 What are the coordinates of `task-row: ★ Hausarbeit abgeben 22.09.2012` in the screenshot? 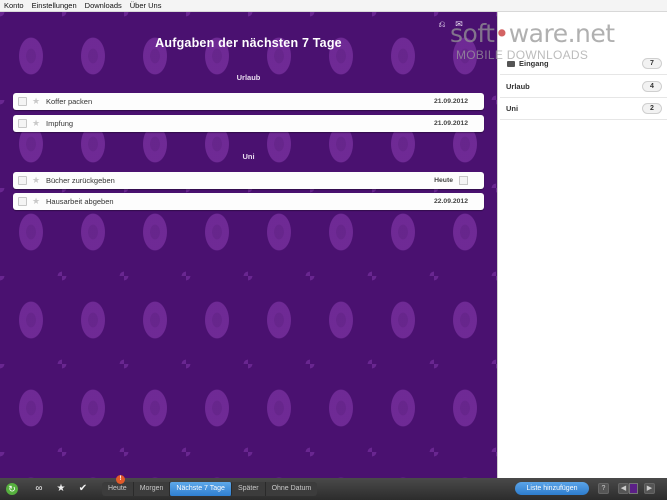 It's located at (248, 201).